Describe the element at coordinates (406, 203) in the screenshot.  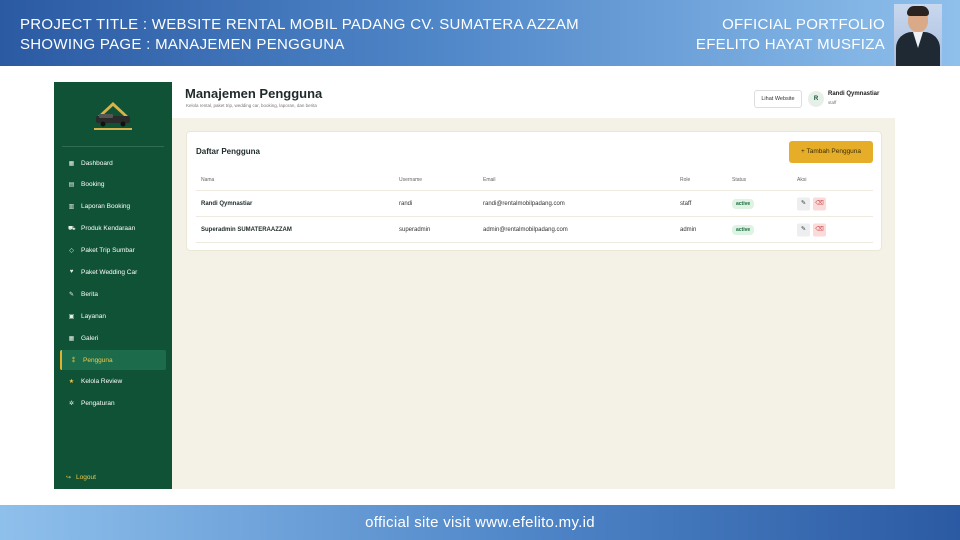
I see `username-cell: randi` at that location.